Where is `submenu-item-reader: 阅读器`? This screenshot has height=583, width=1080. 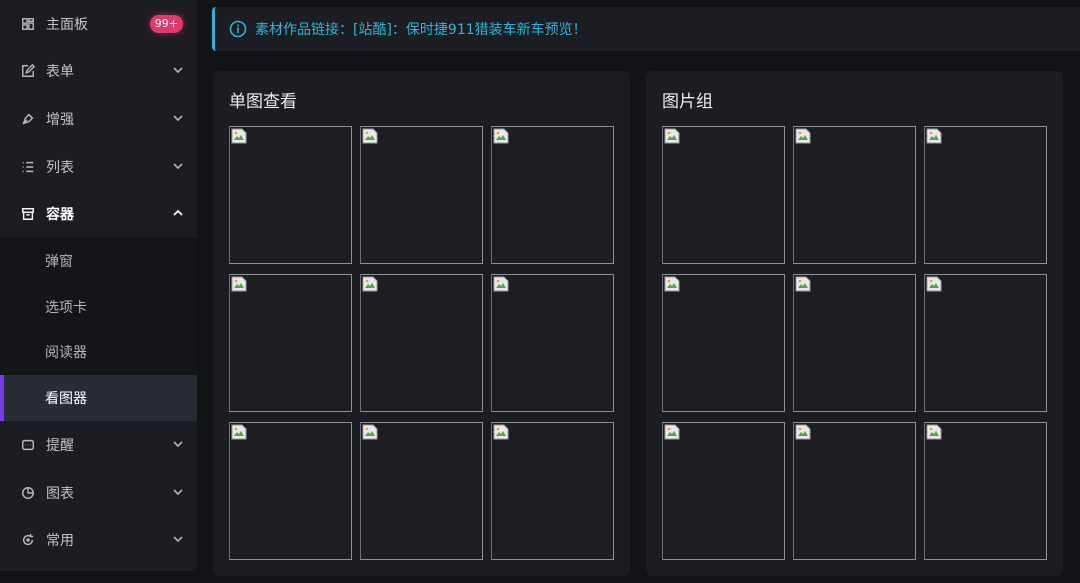
submenu-item-reader: 阅读器 is located at coordinates (98, 353).